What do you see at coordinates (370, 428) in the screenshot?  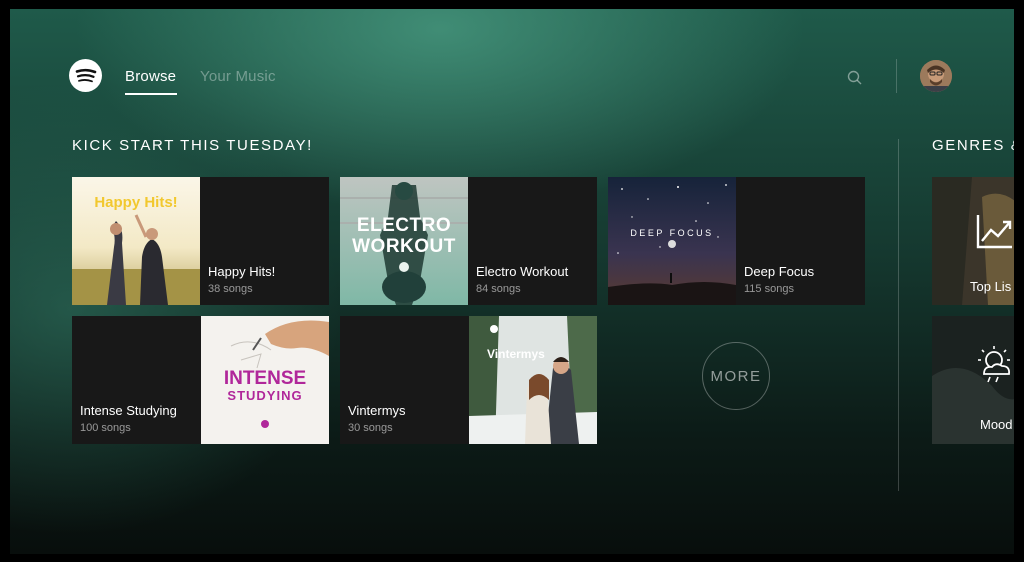 I see `playlist-song-count: 30 songs` at bounding box center [370, 428].